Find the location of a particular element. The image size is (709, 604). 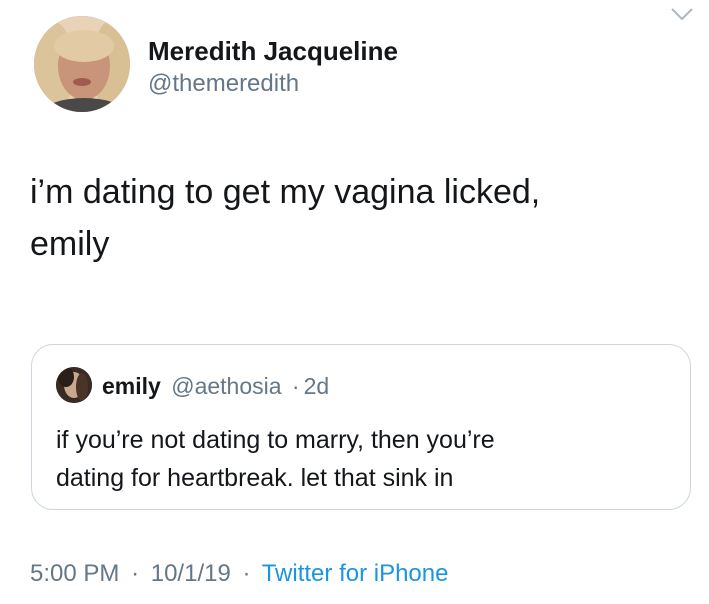

tweet-text-line: i’m dating to get my vagina licked, is located at coordinates (285, 192).